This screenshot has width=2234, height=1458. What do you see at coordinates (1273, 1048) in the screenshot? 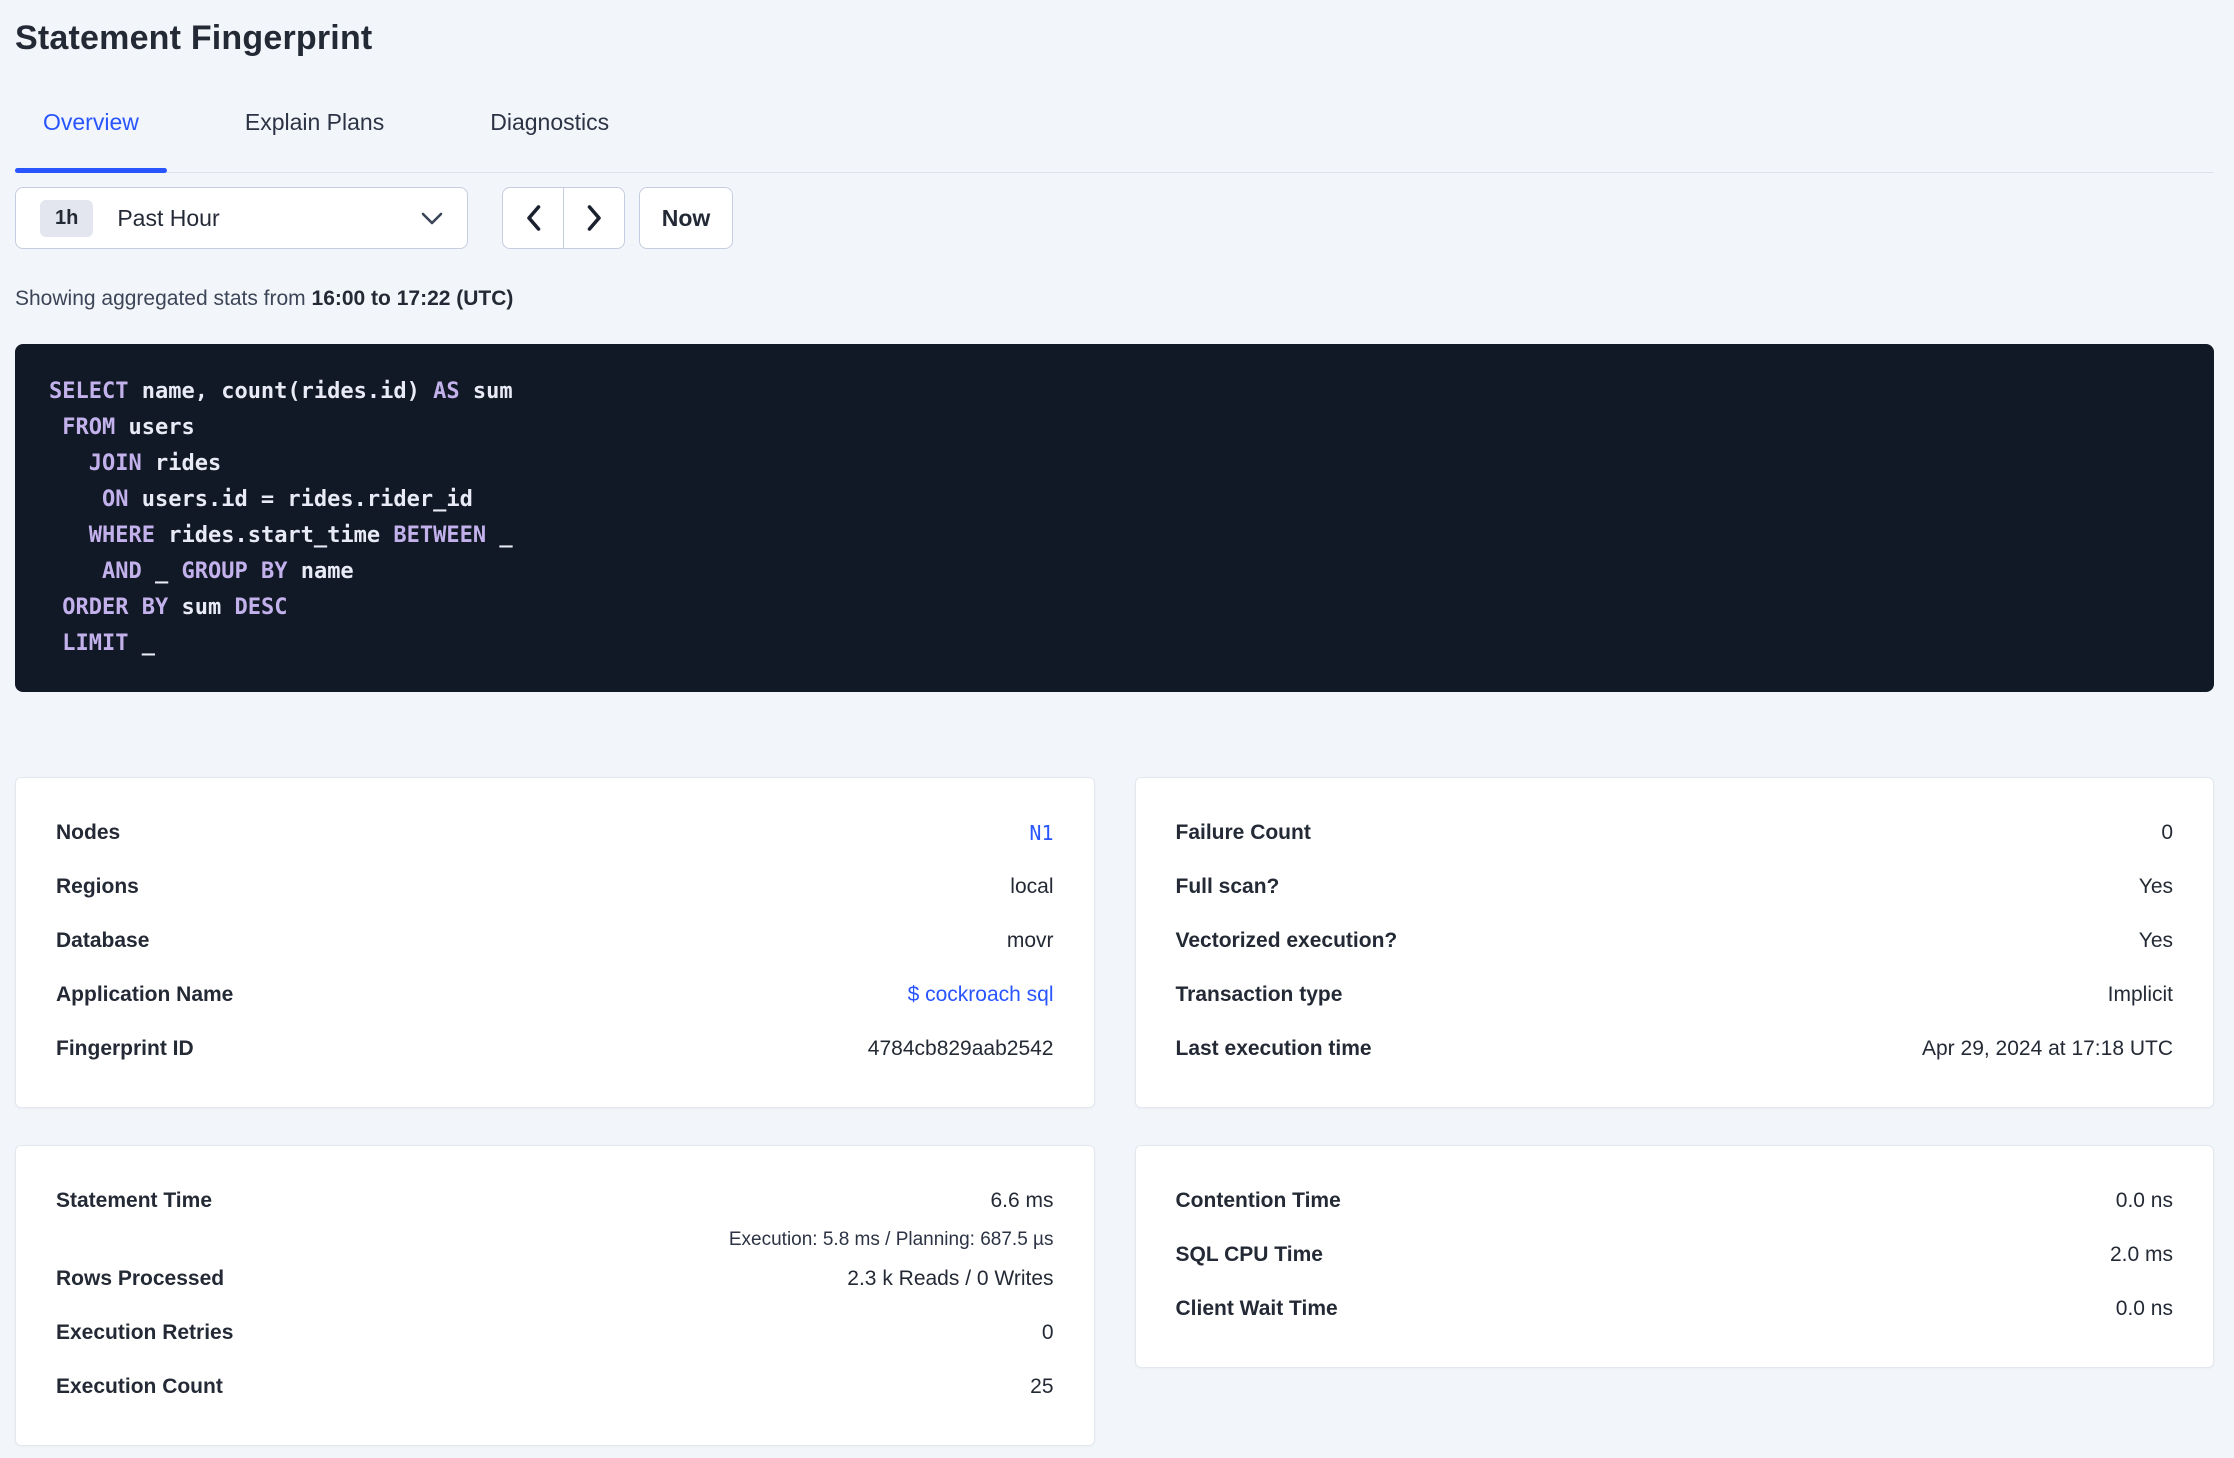
I see `stat-label: Last execution time` at bounding box center [1273, 1048].